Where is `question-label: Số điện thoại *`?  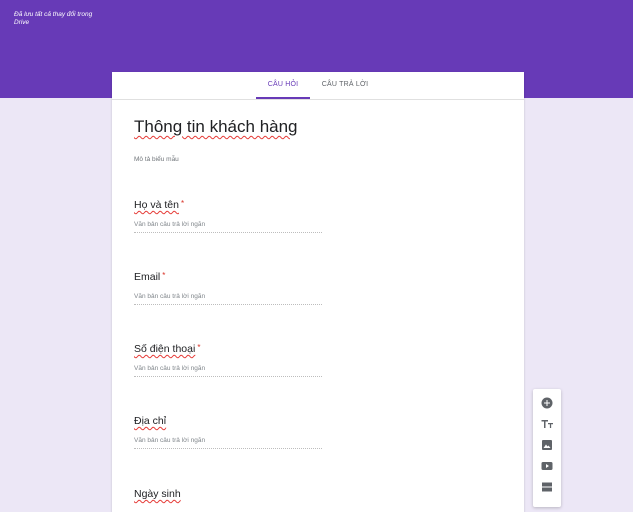
question-label: Số điện thoại * is located at coordinates (229, 349).